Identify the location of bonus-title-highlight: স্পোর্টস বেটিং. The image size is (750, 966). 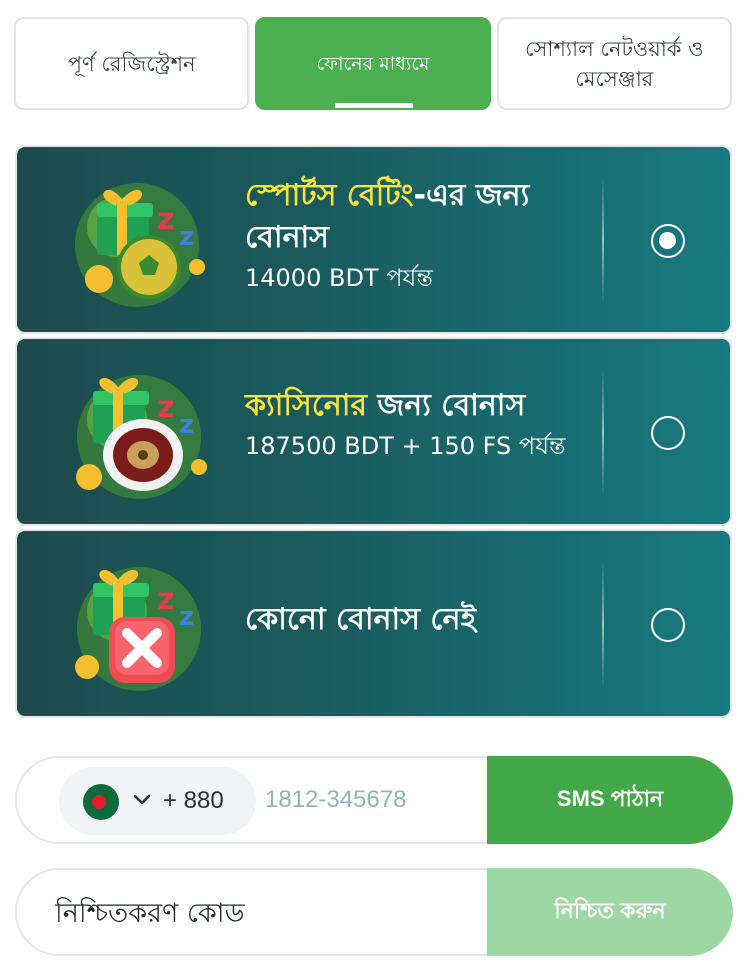
(329, 195).